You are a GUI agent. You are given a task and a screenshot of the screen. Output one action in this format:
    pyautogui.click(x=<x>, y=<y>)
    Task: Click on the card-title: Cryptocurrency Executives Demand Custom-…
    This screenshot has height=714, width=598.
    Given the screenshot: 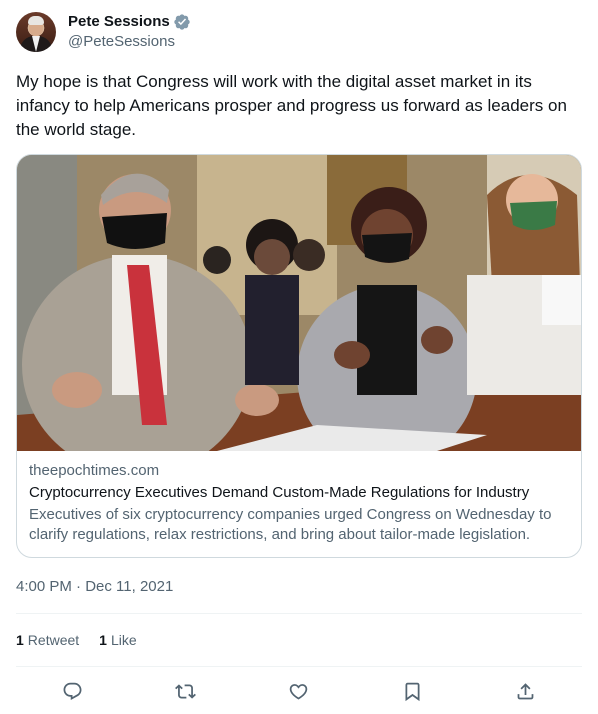 What is the action you would take?
    pyautogui.click(x=279, y=492)
    